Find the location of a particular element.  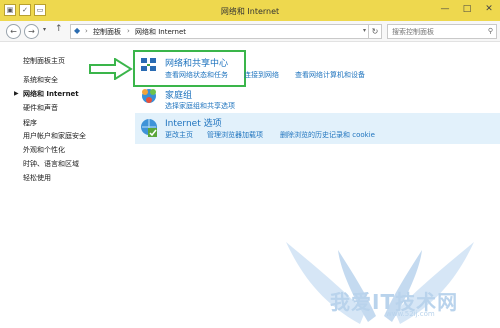

view-network-status-link: 查看网络状态和任务 is located at coordinates (196, 75).